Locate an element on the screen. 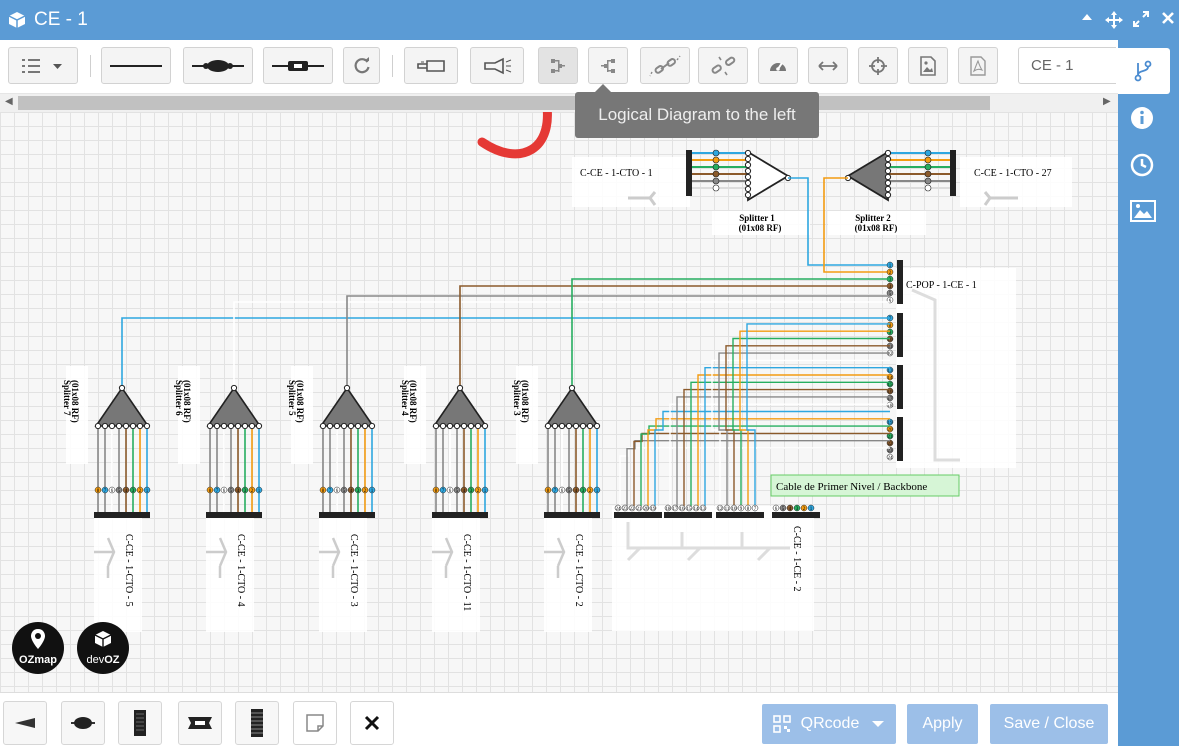 The image size is (1179, 746). history-icon is located at coordinates (1142, 165).